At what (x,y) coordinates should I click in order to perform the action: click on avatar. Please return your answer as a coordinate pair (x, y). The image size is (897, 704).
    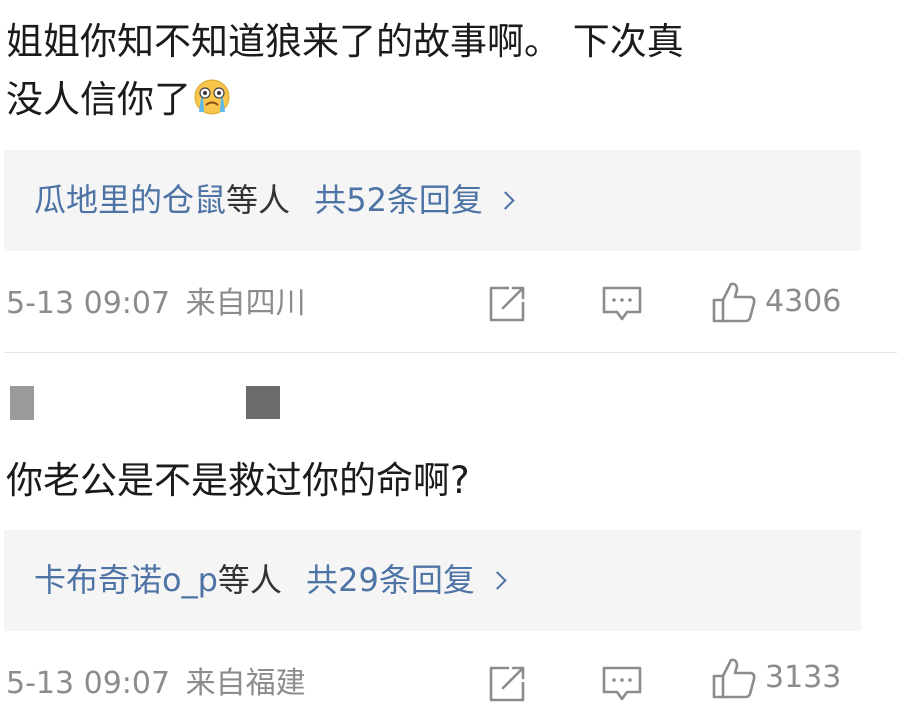
    Looking at the image, I should click on (22, 403).